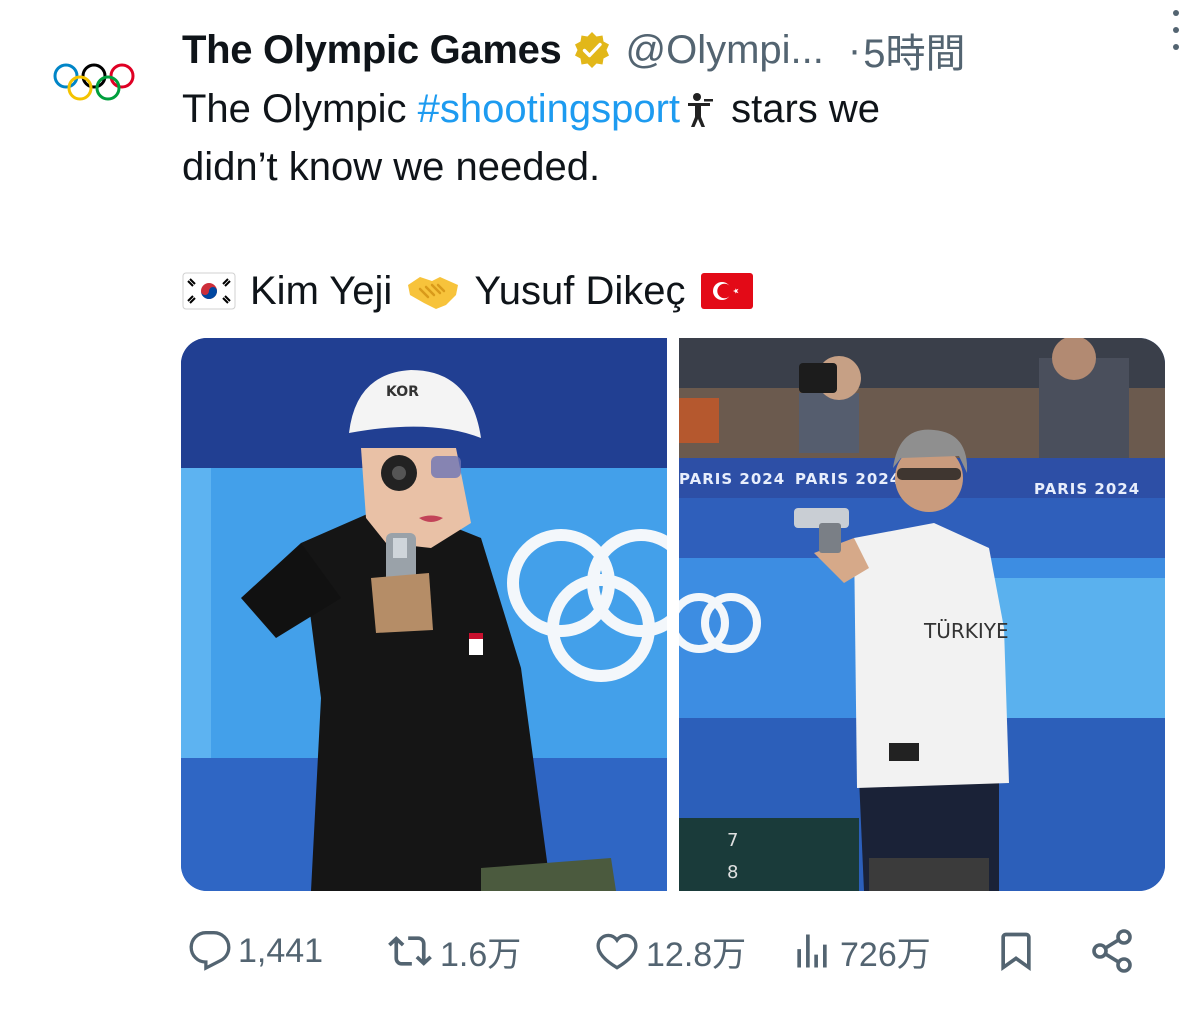 The width and height of the screenshot is (1200, 1013). What do you see at coordinates (300, 109) in the screenshot?
I see `text-prefix: The Olympic` at bounding box center [300, 109].